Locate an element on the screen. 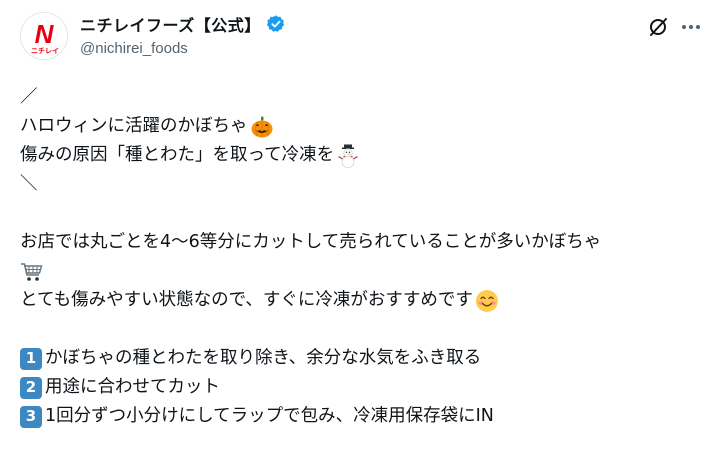  keycap-2-icon: 2 is located at coordinates (31, 387).